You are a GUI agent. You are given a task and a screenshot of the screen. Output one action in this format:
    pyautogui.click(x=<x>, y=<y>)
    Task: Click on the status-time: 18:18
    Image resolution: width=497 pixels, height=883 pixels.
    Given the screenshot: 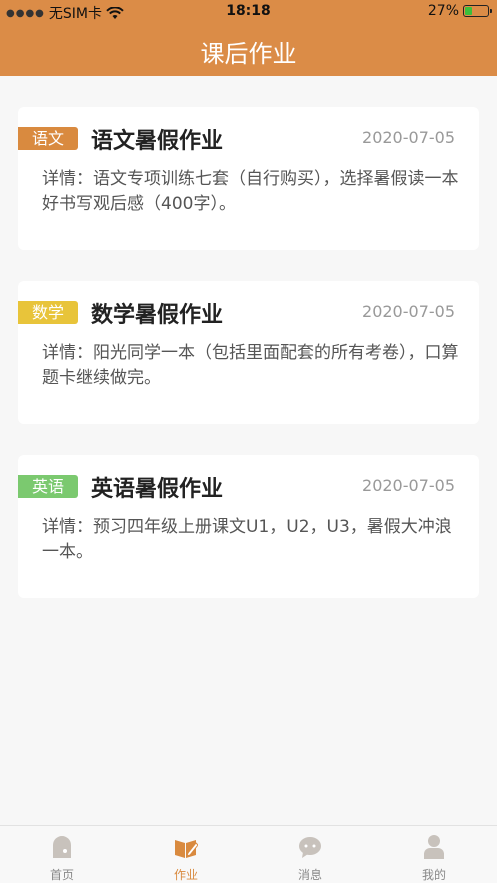 What is the action you would take?
    pyautogui.click(x=248, y=11)
    